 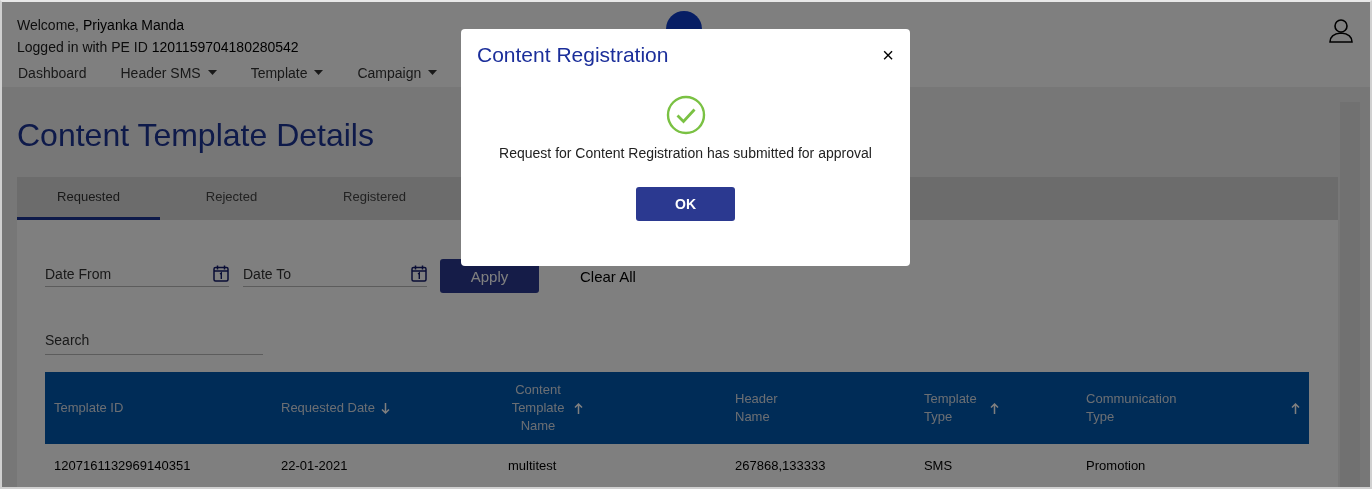 What do you see at coordinates (760, 408) in the screenshot?
I see `column-header: Header Name` at bounding box center [760, 408].